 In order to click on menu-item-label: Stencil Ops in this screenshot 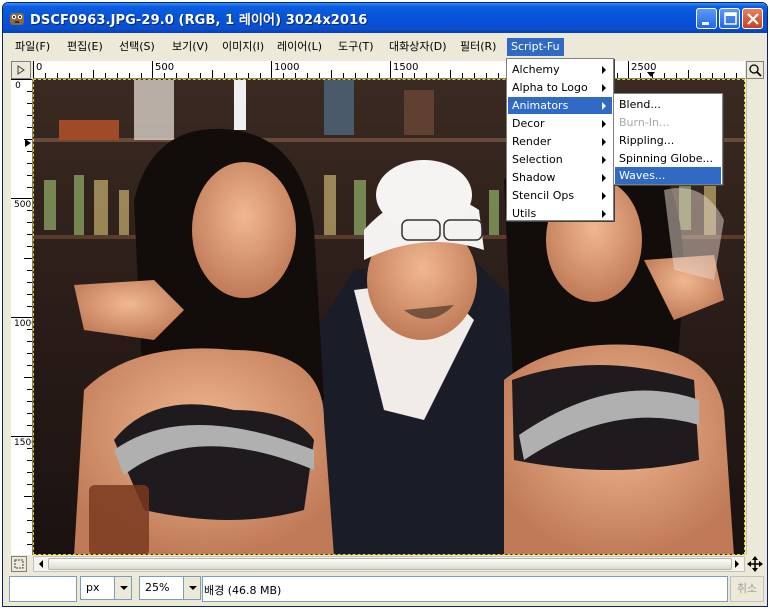, I will do `click(543, 195)`.